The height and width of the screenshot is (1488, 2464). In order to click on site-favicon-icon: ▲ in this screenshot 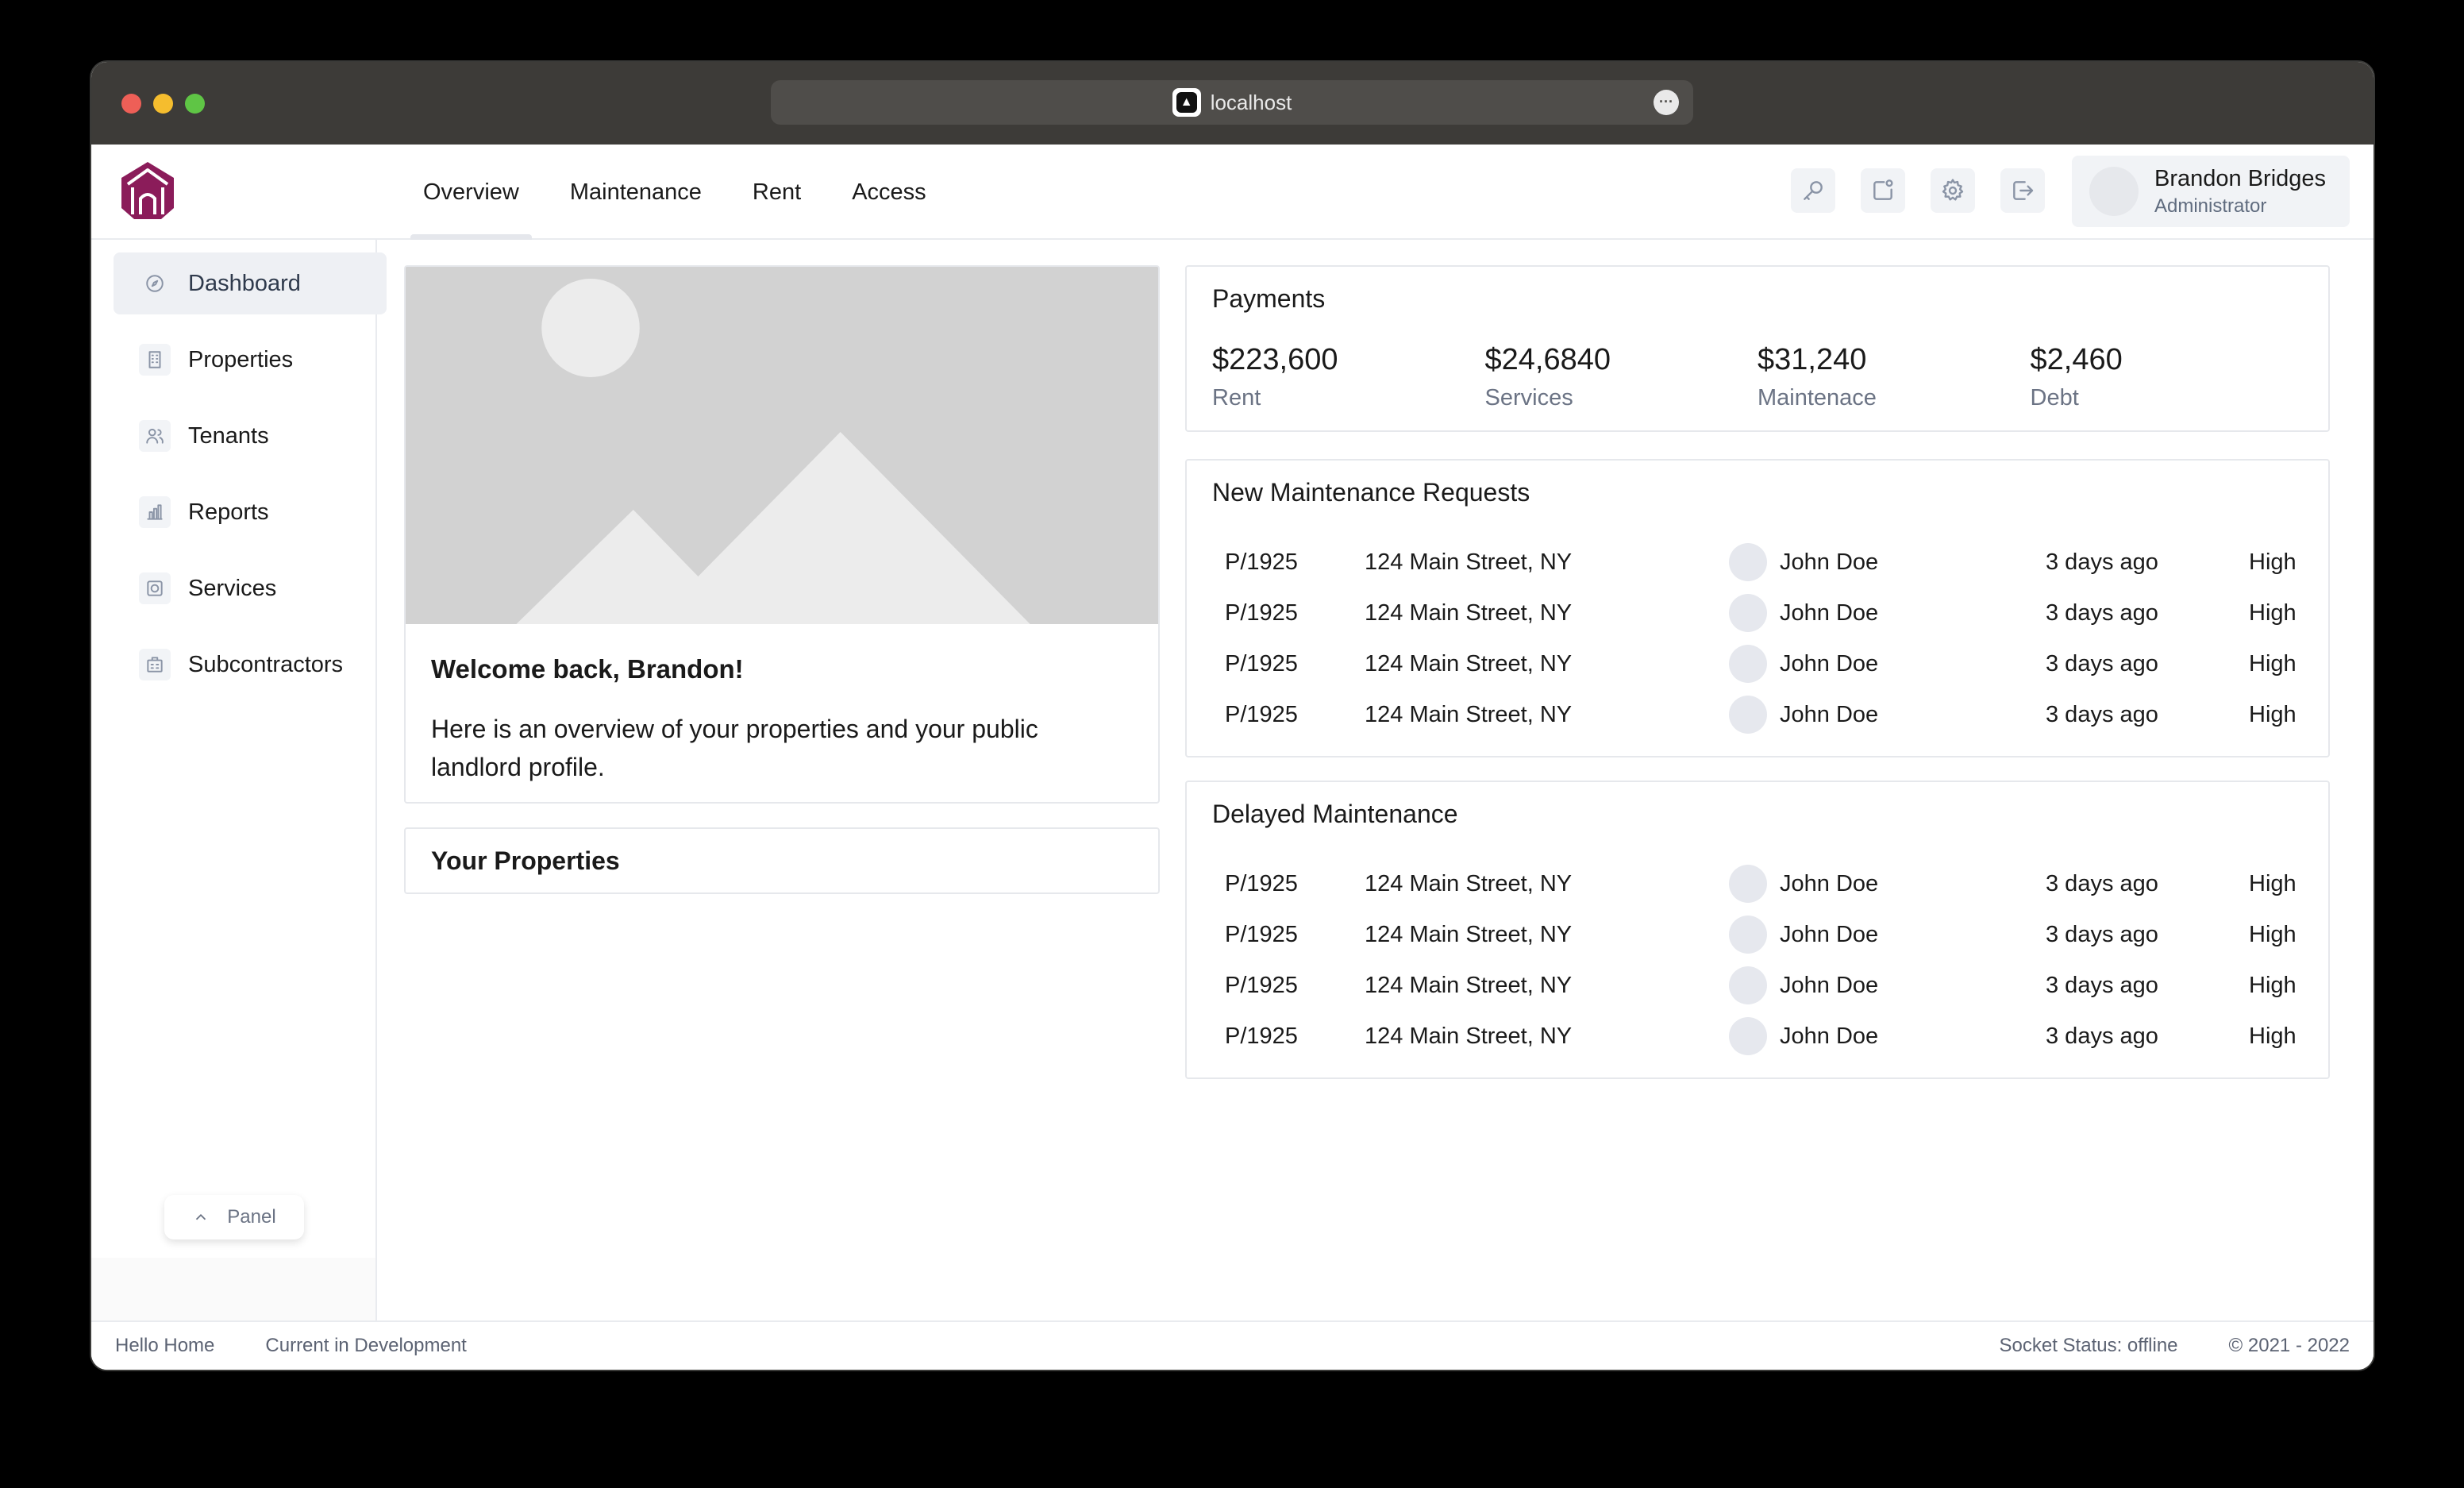, I will do `click(1186, 102)`.